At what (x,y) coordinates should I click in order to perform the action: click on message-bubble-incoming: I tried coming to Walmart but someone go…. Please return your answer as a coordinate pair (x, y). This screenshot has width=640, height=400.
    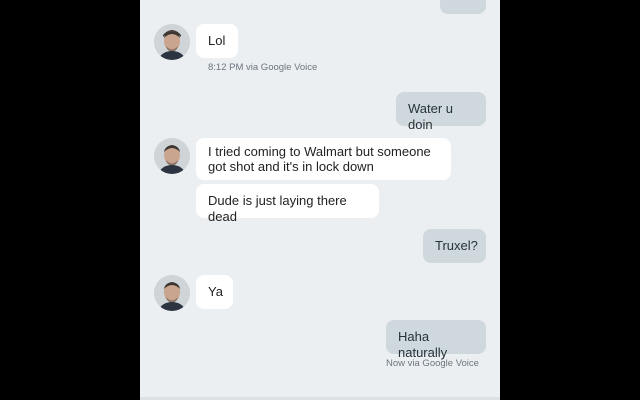
    Looking at the image, I should click on (323, 159).